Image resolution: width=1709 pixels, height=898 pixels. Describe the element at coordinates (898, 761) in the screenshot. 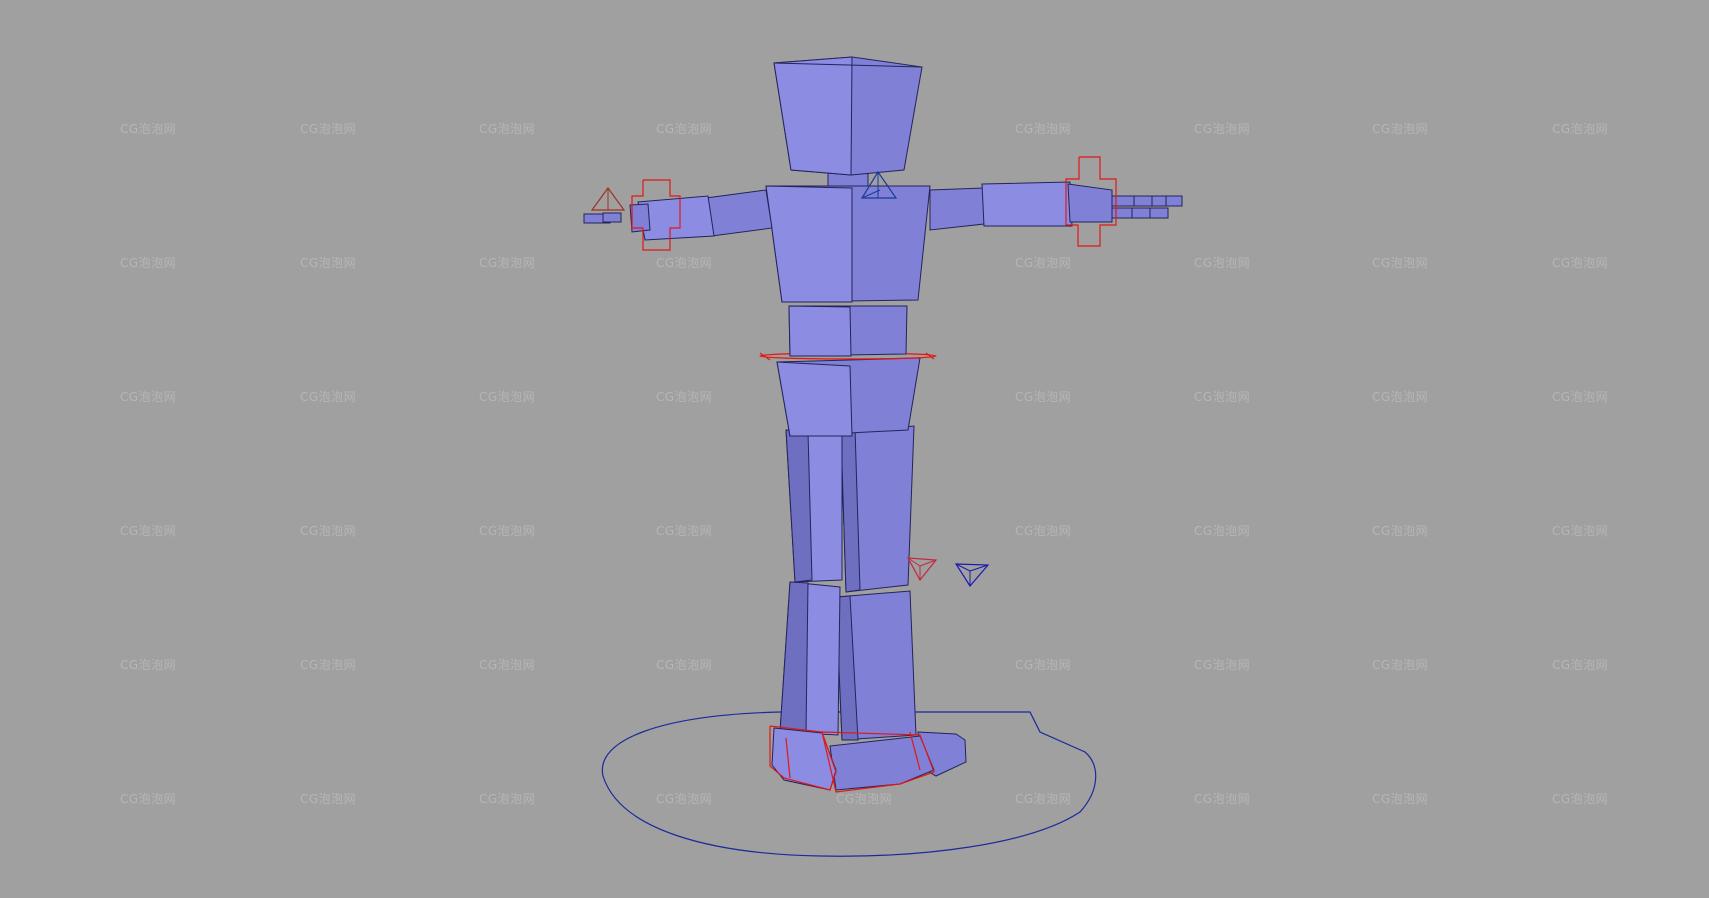

I see `right-foot` at that location.